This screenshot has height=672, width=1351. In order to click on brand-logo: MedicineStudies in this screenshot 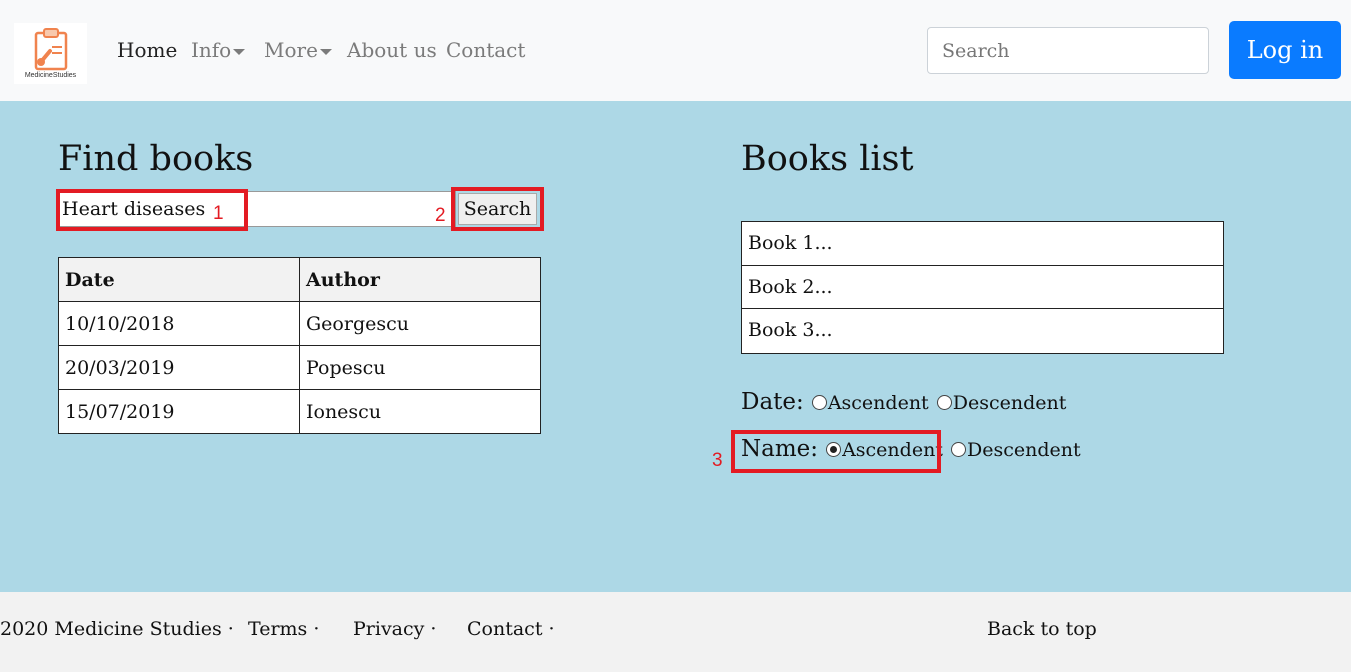, I will do `click(50, 53)`.